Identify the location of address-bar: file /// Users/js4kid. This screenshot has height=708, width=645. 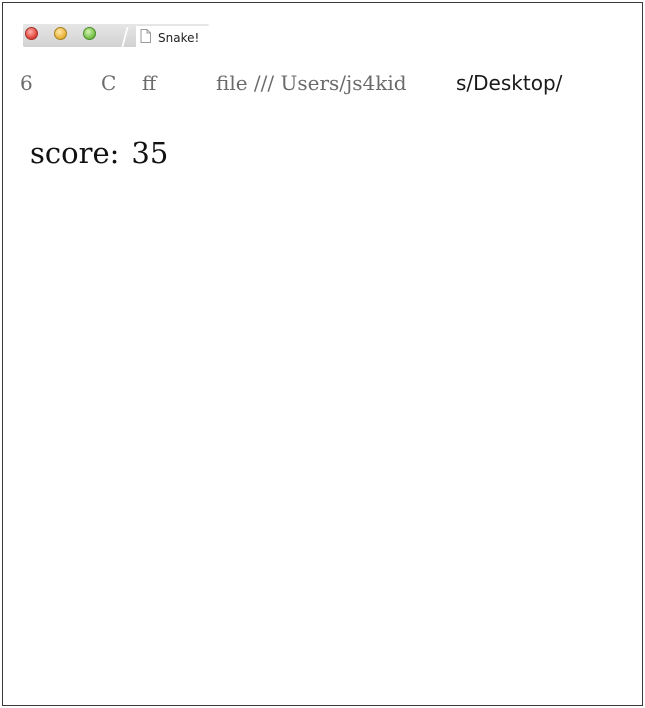
(311, 83).